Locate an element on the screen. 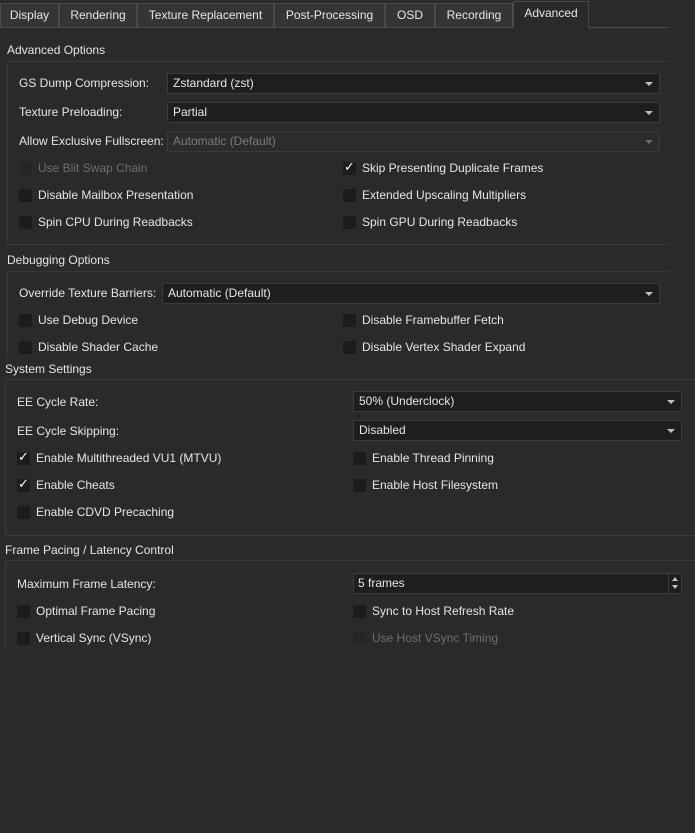 The image size is (695, 833). max-frame-latency-spinbox: 5 frames is located at coordinates (517, 583).